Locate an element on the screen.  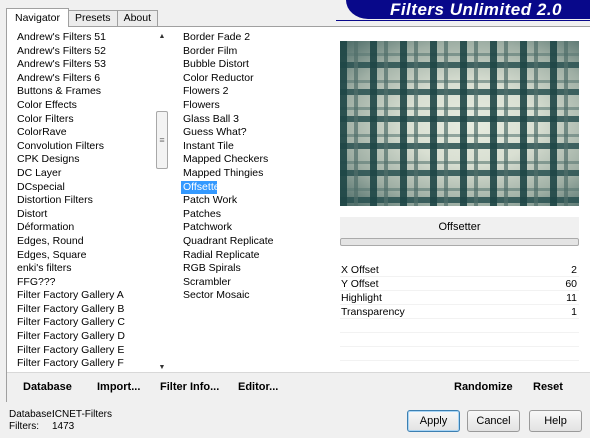
filter-item: Border Fade 2 is located at coordinates (256, 38).